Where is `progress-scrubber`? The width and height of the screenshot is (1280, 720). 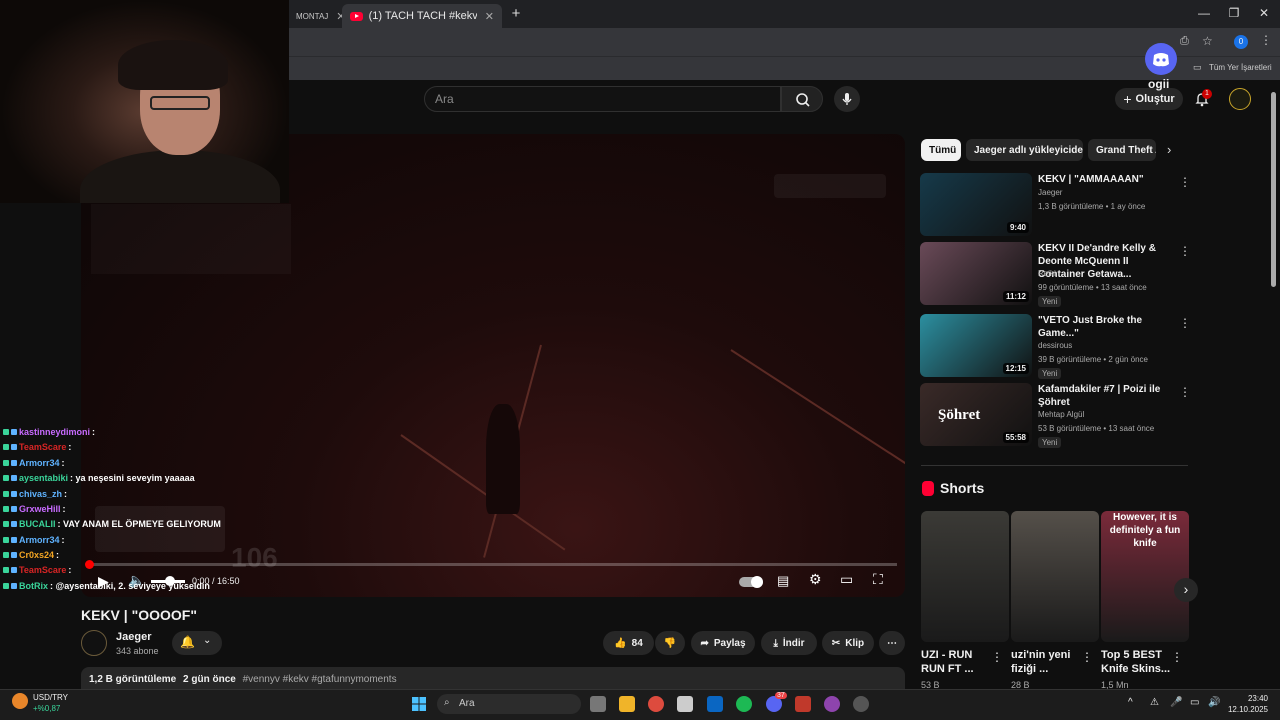
progress-scrubber is located at coordinates (89, 564).